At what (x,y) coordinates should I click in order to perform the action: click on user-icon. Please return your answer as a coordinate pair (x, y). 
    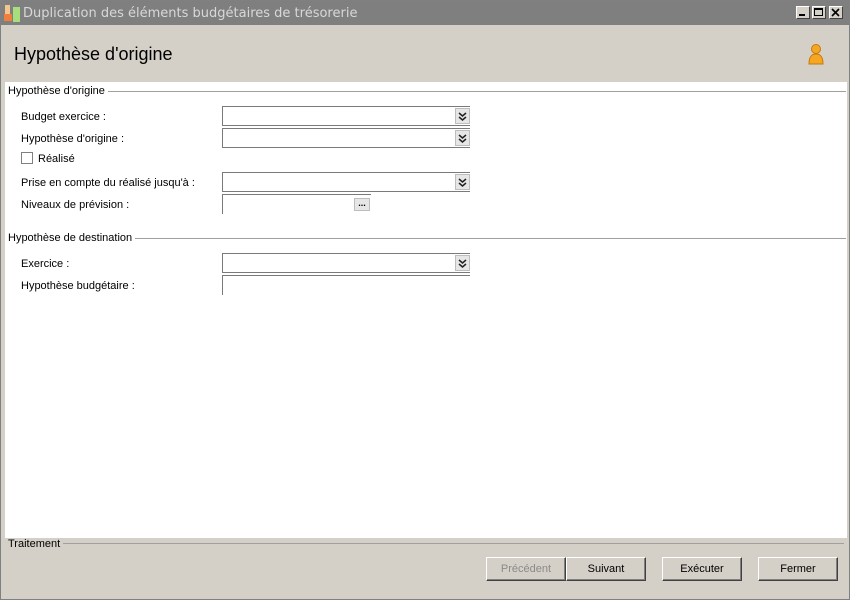
    Looking at the image, I should click on (816, 55).